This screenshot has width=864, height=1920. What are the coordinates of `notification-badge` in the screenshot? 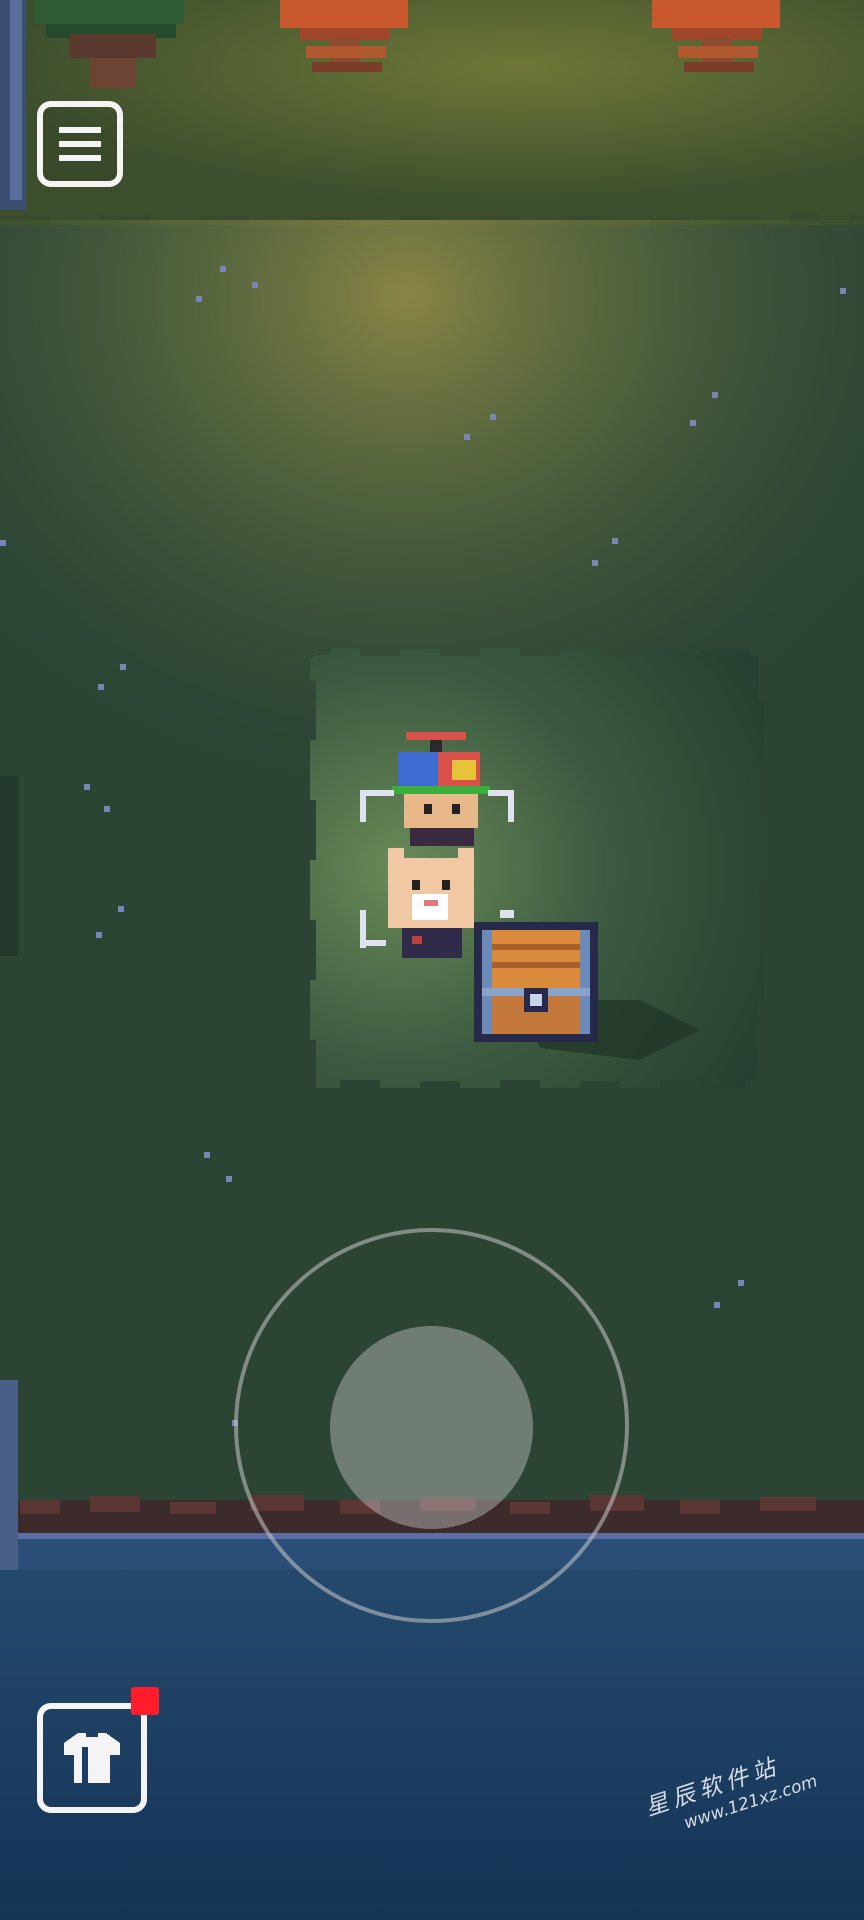 It's located at (145, 1701).